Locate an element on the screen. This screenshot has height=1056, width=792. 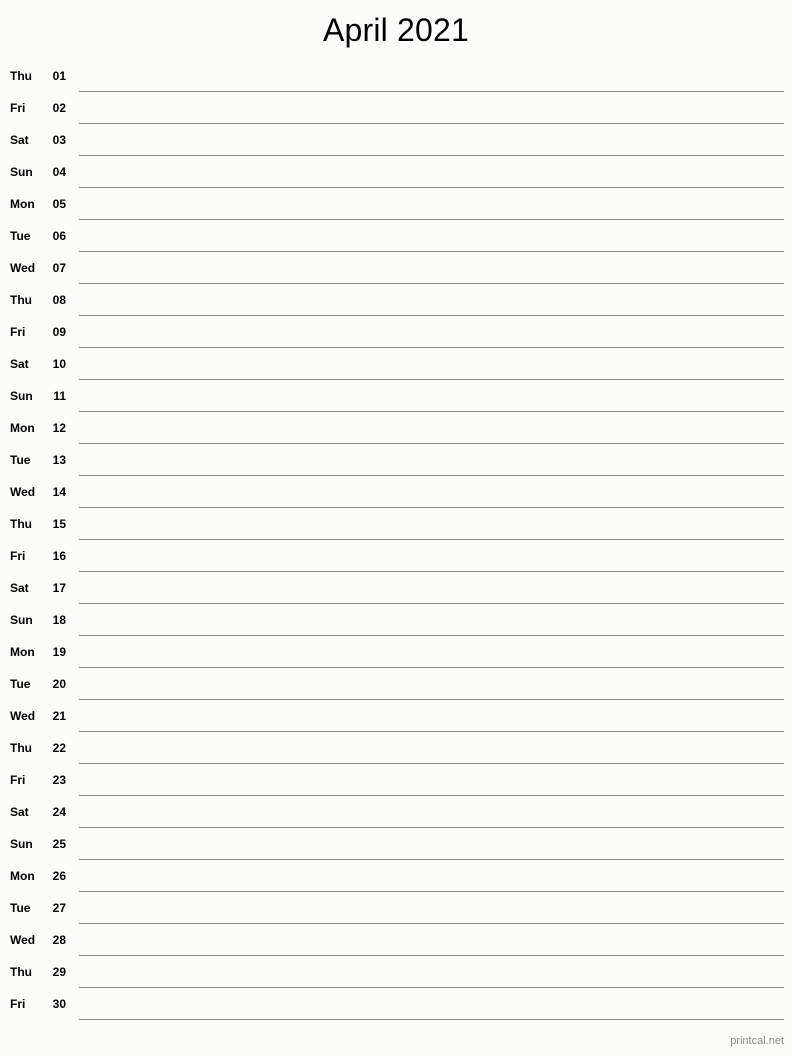
day-row: Fri 23 is located at coordinates (396, 784).